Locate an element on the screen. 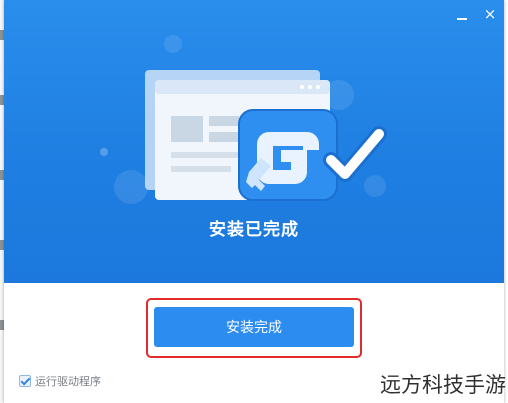 The image size is (508, 403). run-driver-checkbox is located at coordinates (25, 381).